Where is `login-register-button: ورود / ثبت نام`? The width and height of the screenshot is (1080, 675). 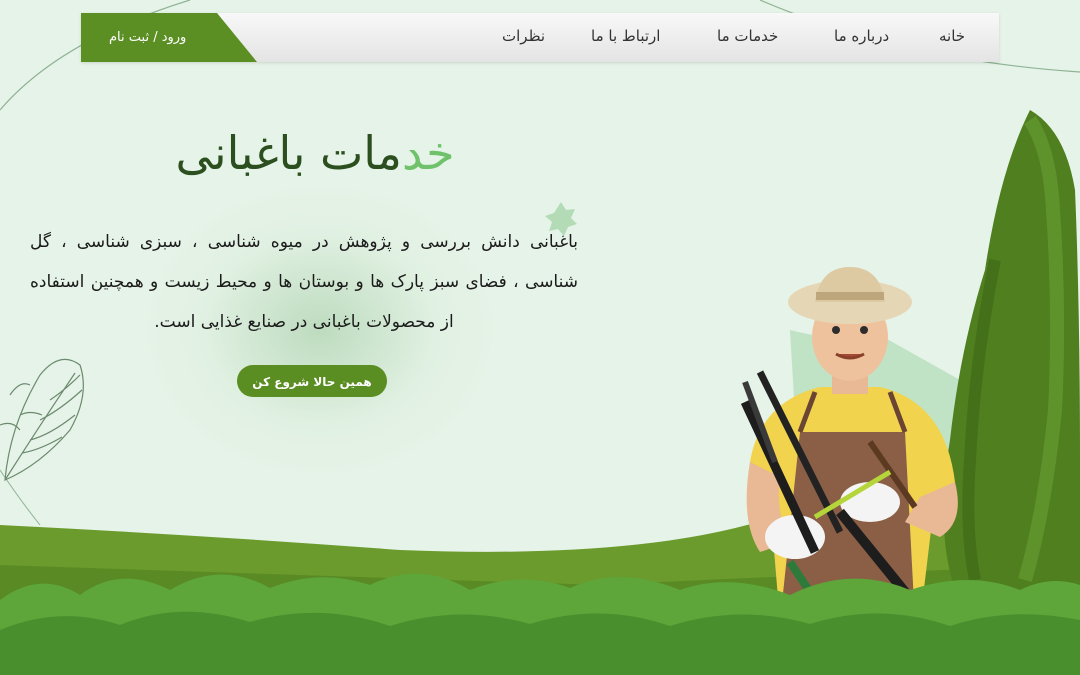
login-register-button: ورود / ثبت نام is located at coordinates (169, 37).